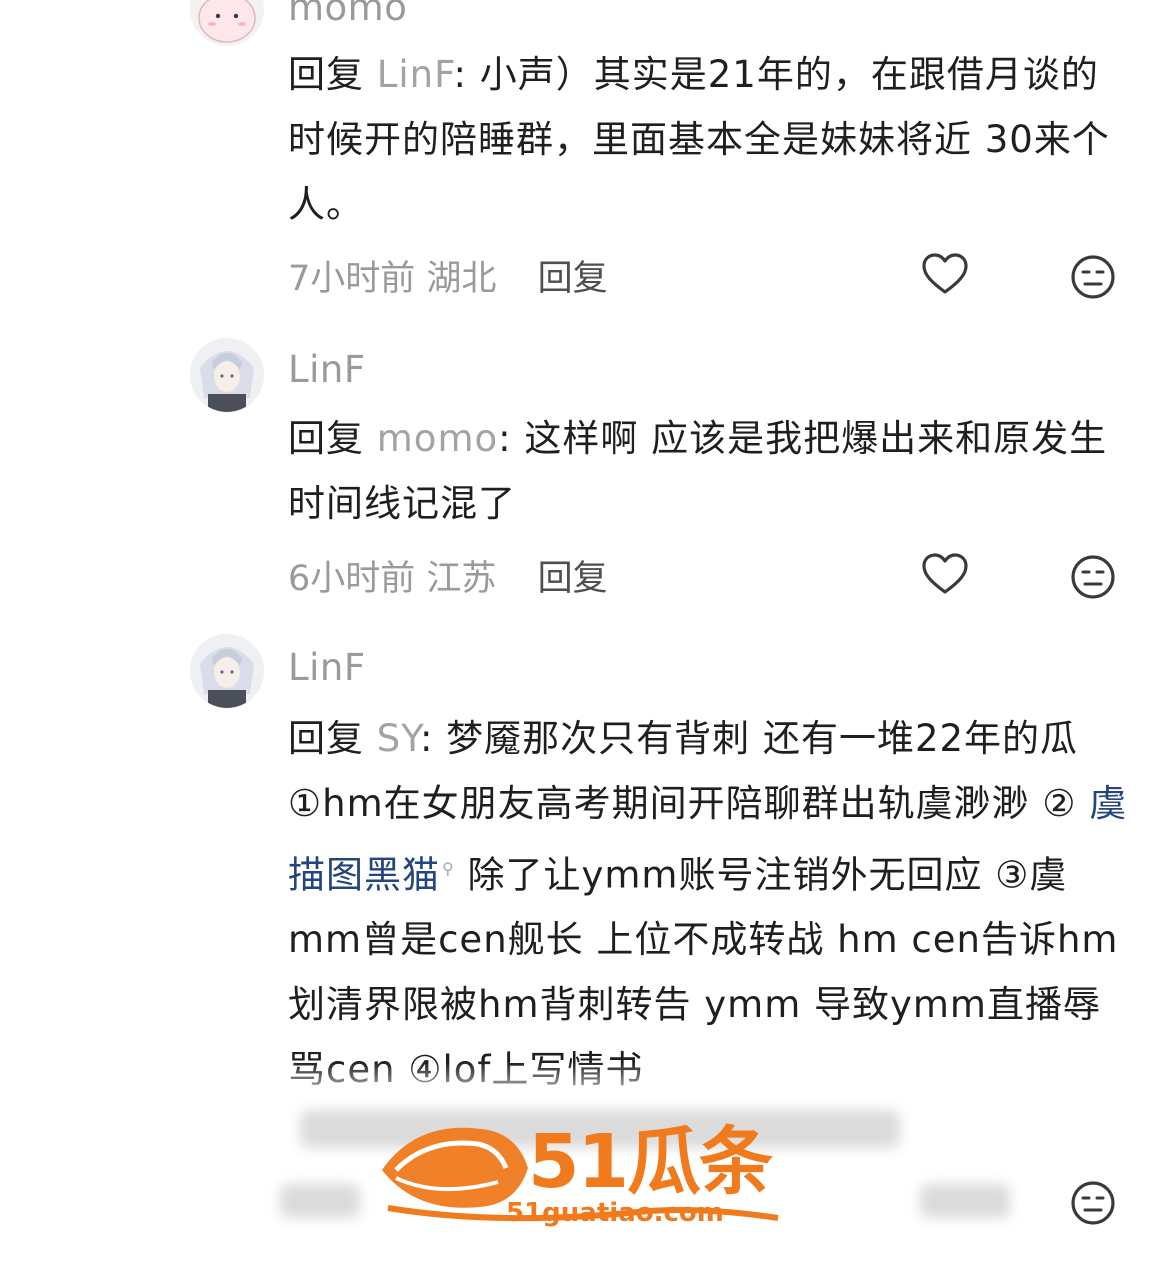 This screenshot has height=1280, width=1164. I want to click on comment-location: 湖北, so click(461, 279).